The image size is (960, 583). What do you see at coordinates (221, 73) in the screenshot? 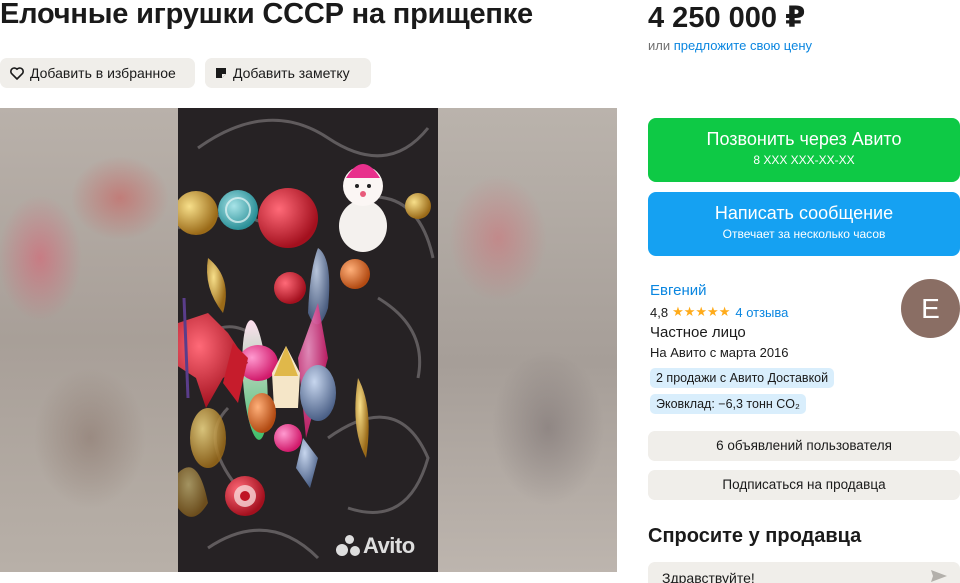
I see `note-icon` at bounding box center [221, 73].